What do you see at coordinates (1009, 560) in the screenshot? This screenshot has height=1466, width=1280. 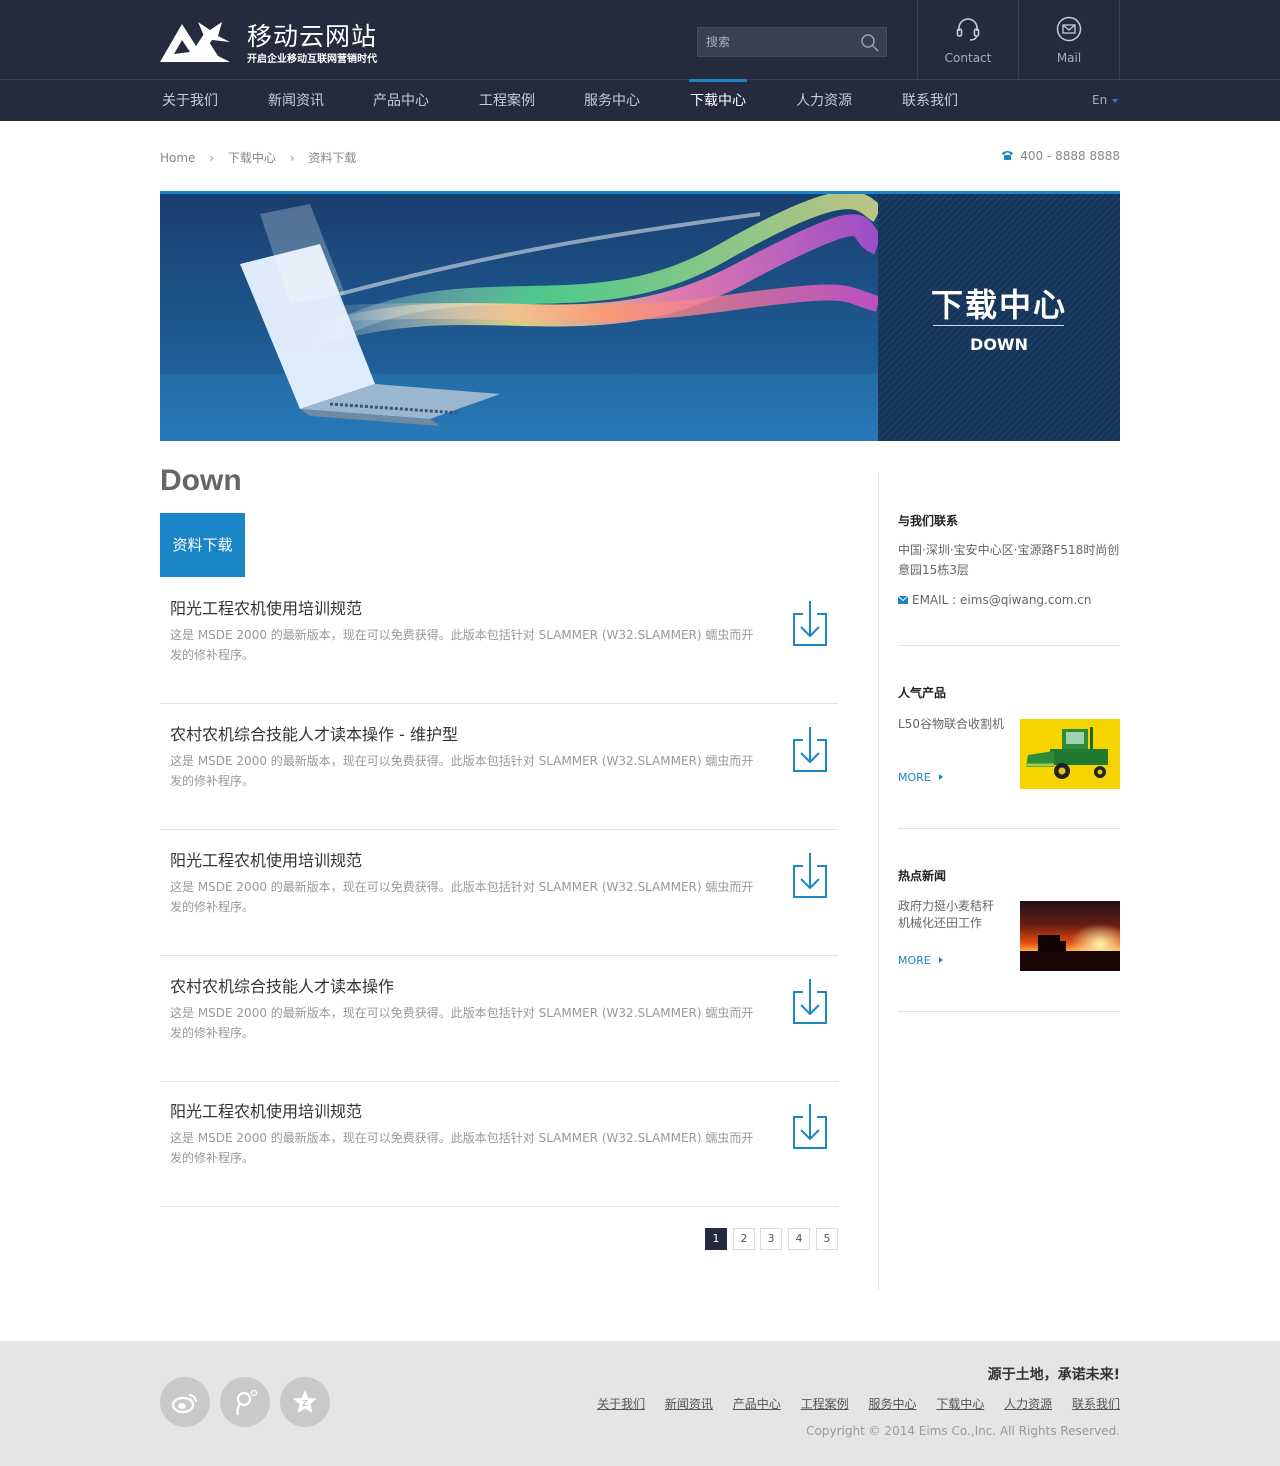 I see `contact-address: 中国·深圳·宝安中心区·宝源路F518时尚创意园15栋3层` at bounding box center [1009, 560].